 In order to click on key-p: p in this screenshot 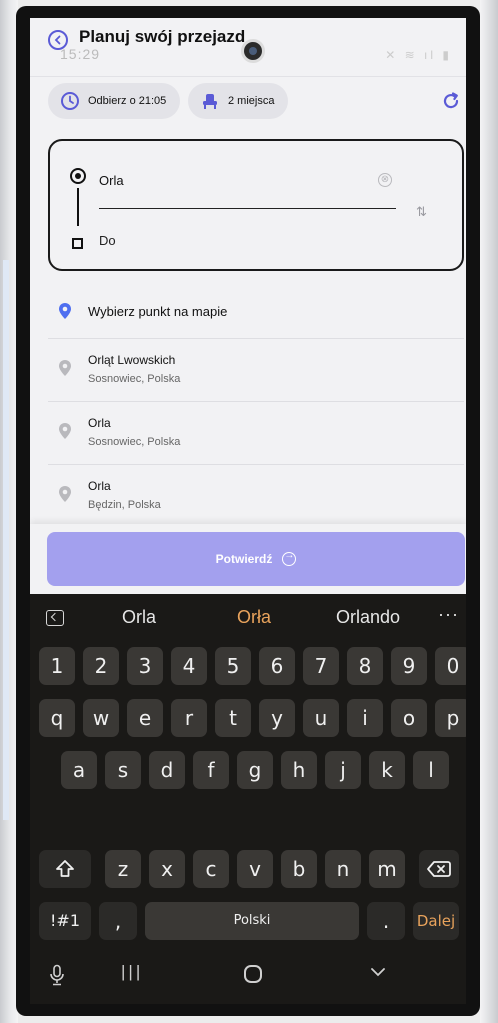, I will do `click(450, 718)`.